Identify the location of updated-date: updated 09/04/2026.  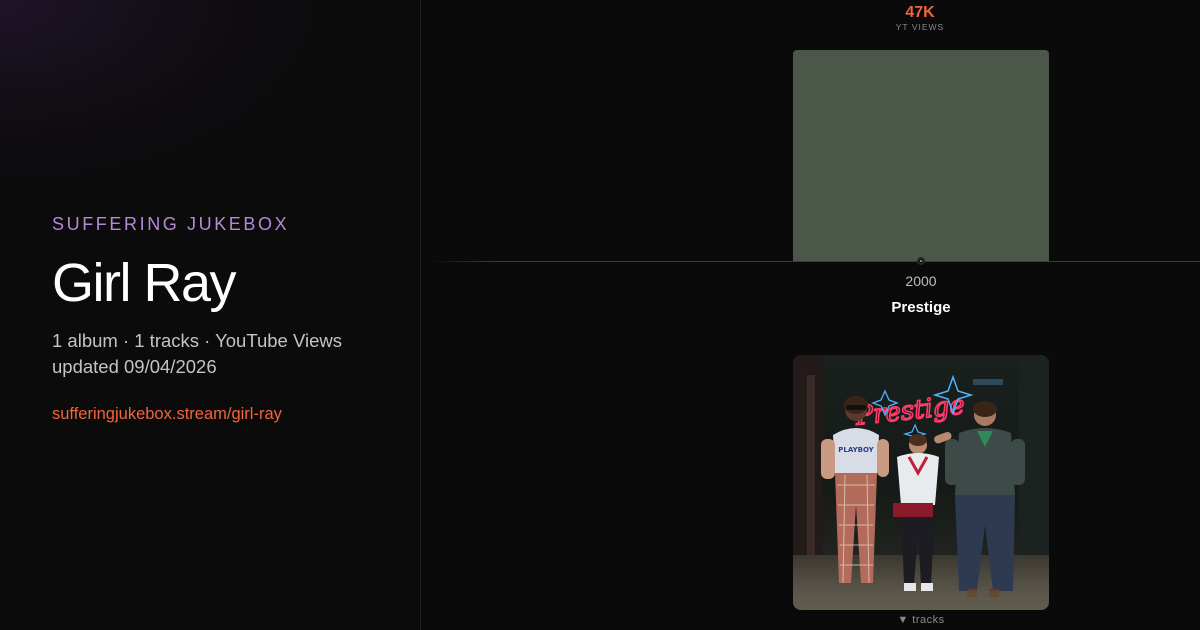
(134, 366).